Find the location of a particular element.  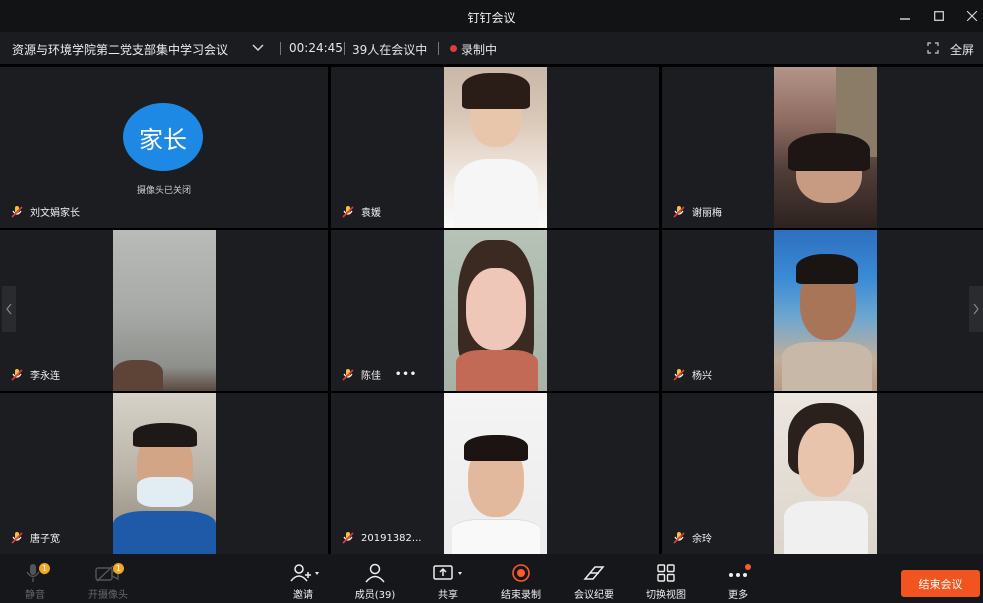

invite-label: 邀请 is located at coordinates (303, 595).